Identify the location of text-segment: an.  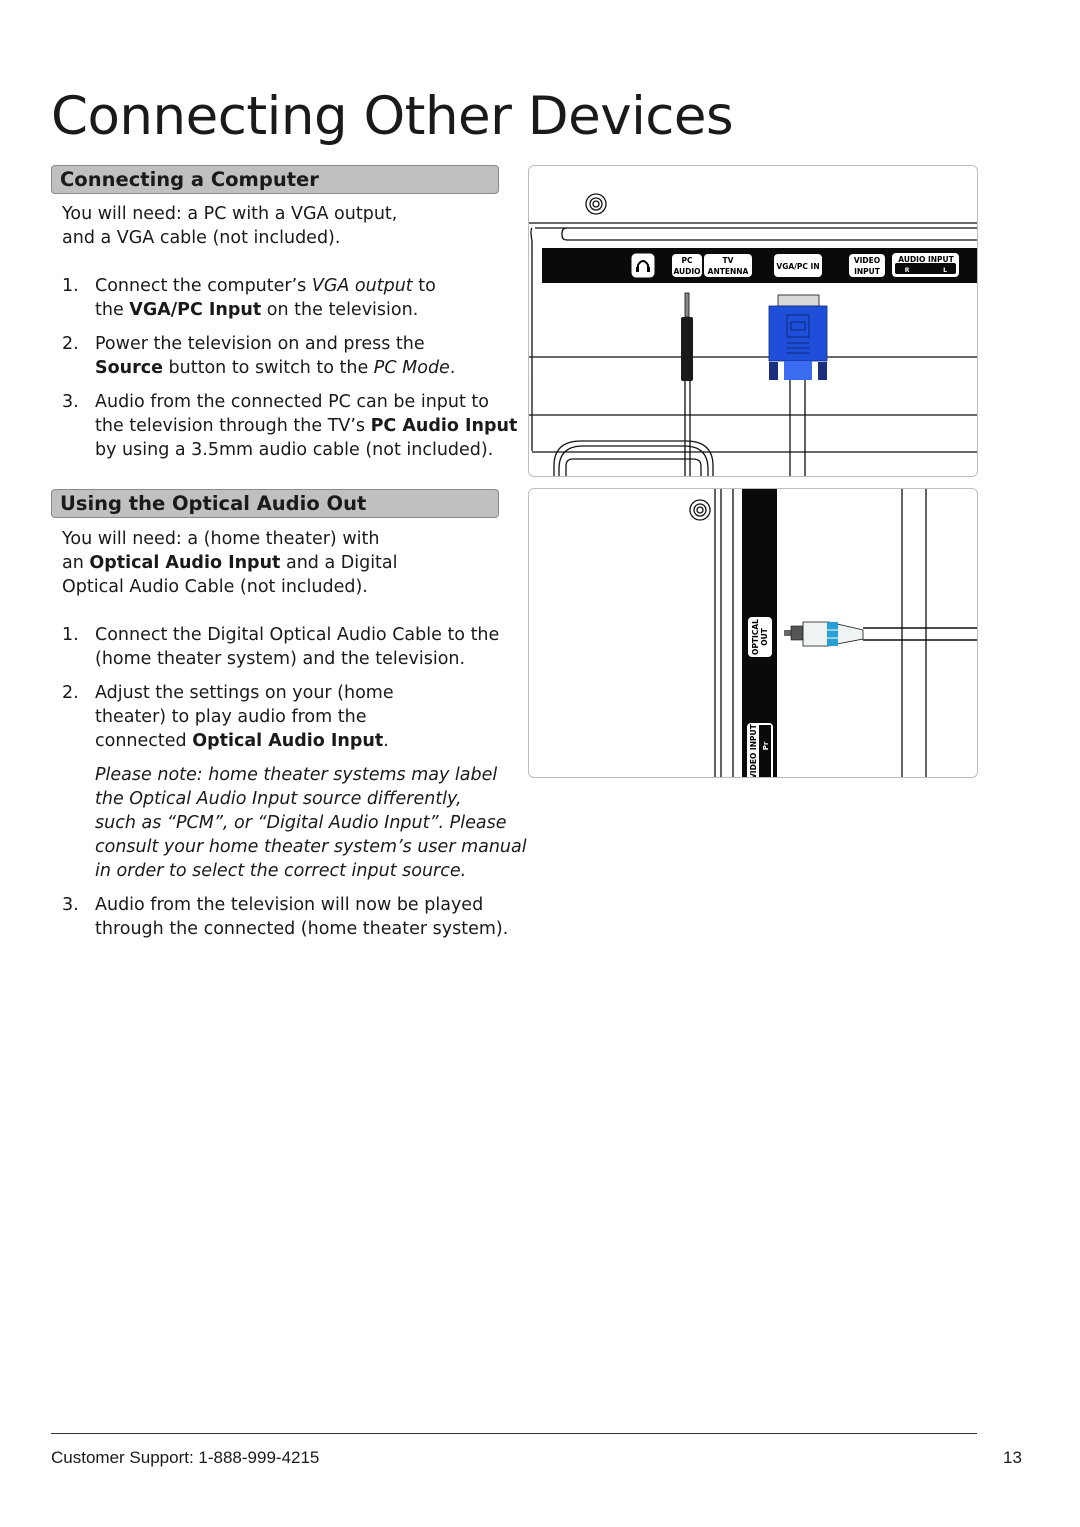
(76, 563).